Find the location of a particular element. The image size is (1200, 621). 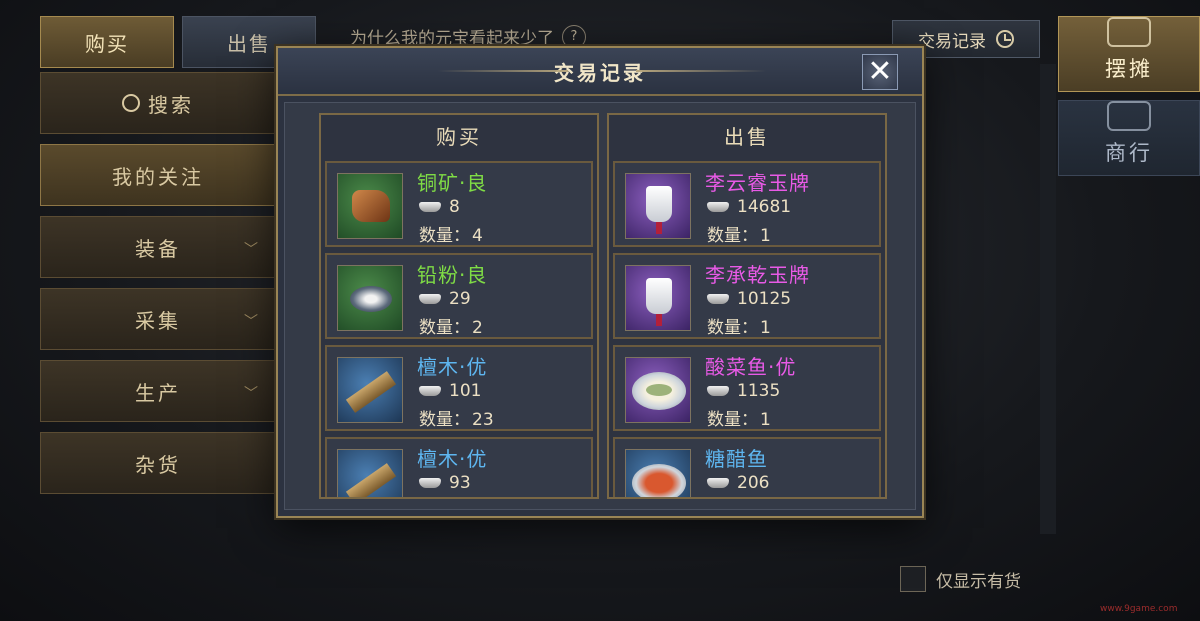

list-item: 酸菜鱼·优 1135 数量： 1 is located at coordinates (747, 388).